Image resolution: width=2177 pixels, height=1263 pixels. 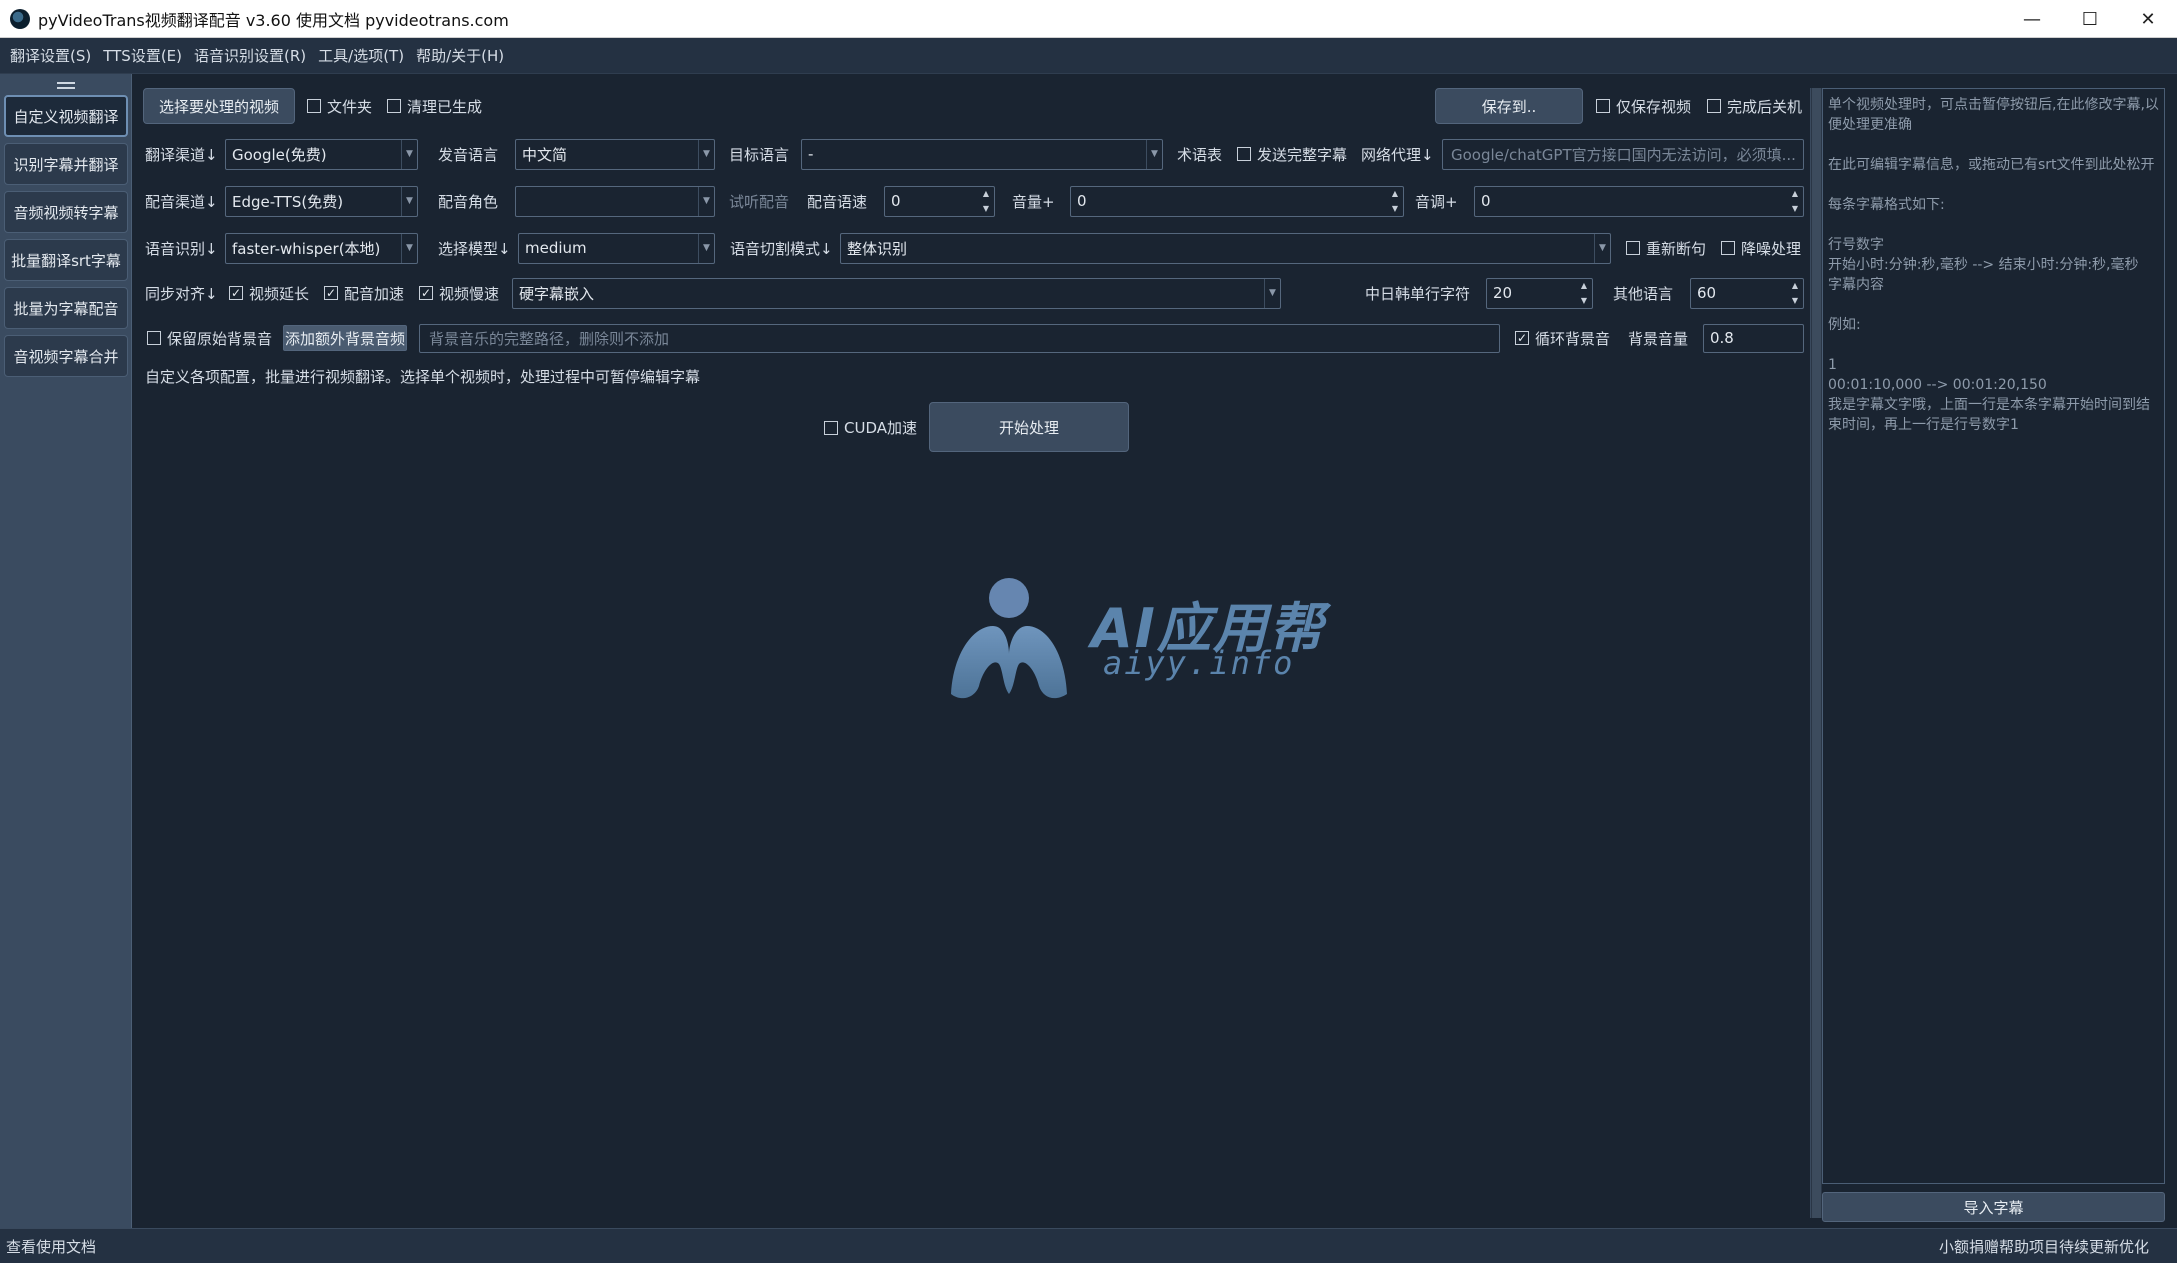 I want to click on send-full-subtitle-checkbox-box, so click(x=1244, y=154).